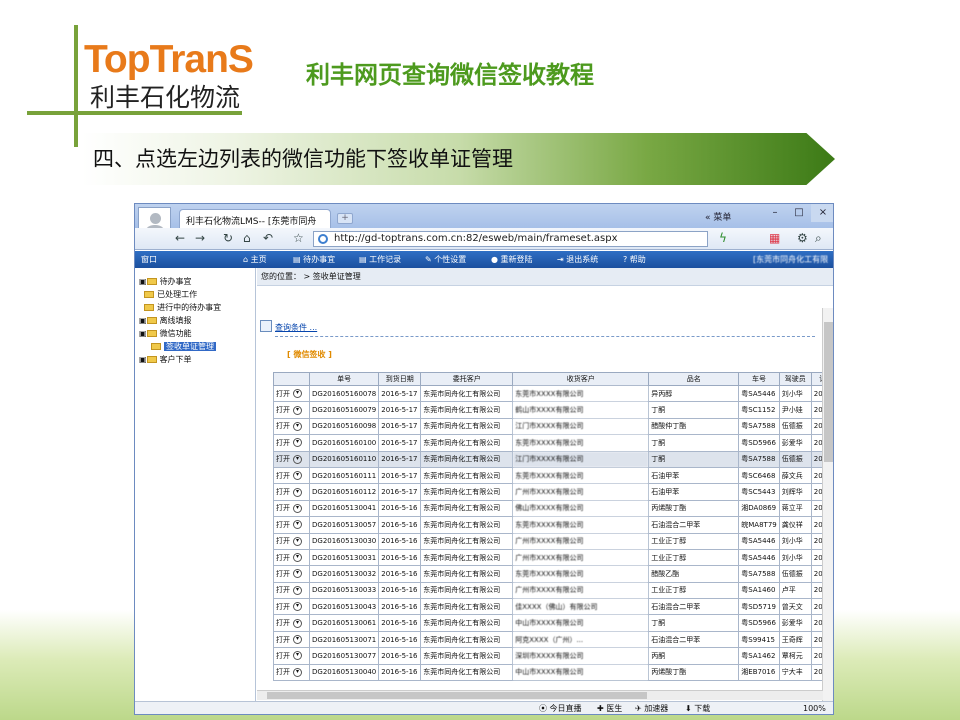 The width and height of the screenshot is (960, 720). I want to click on forward-icon: →, so click(200, 238).